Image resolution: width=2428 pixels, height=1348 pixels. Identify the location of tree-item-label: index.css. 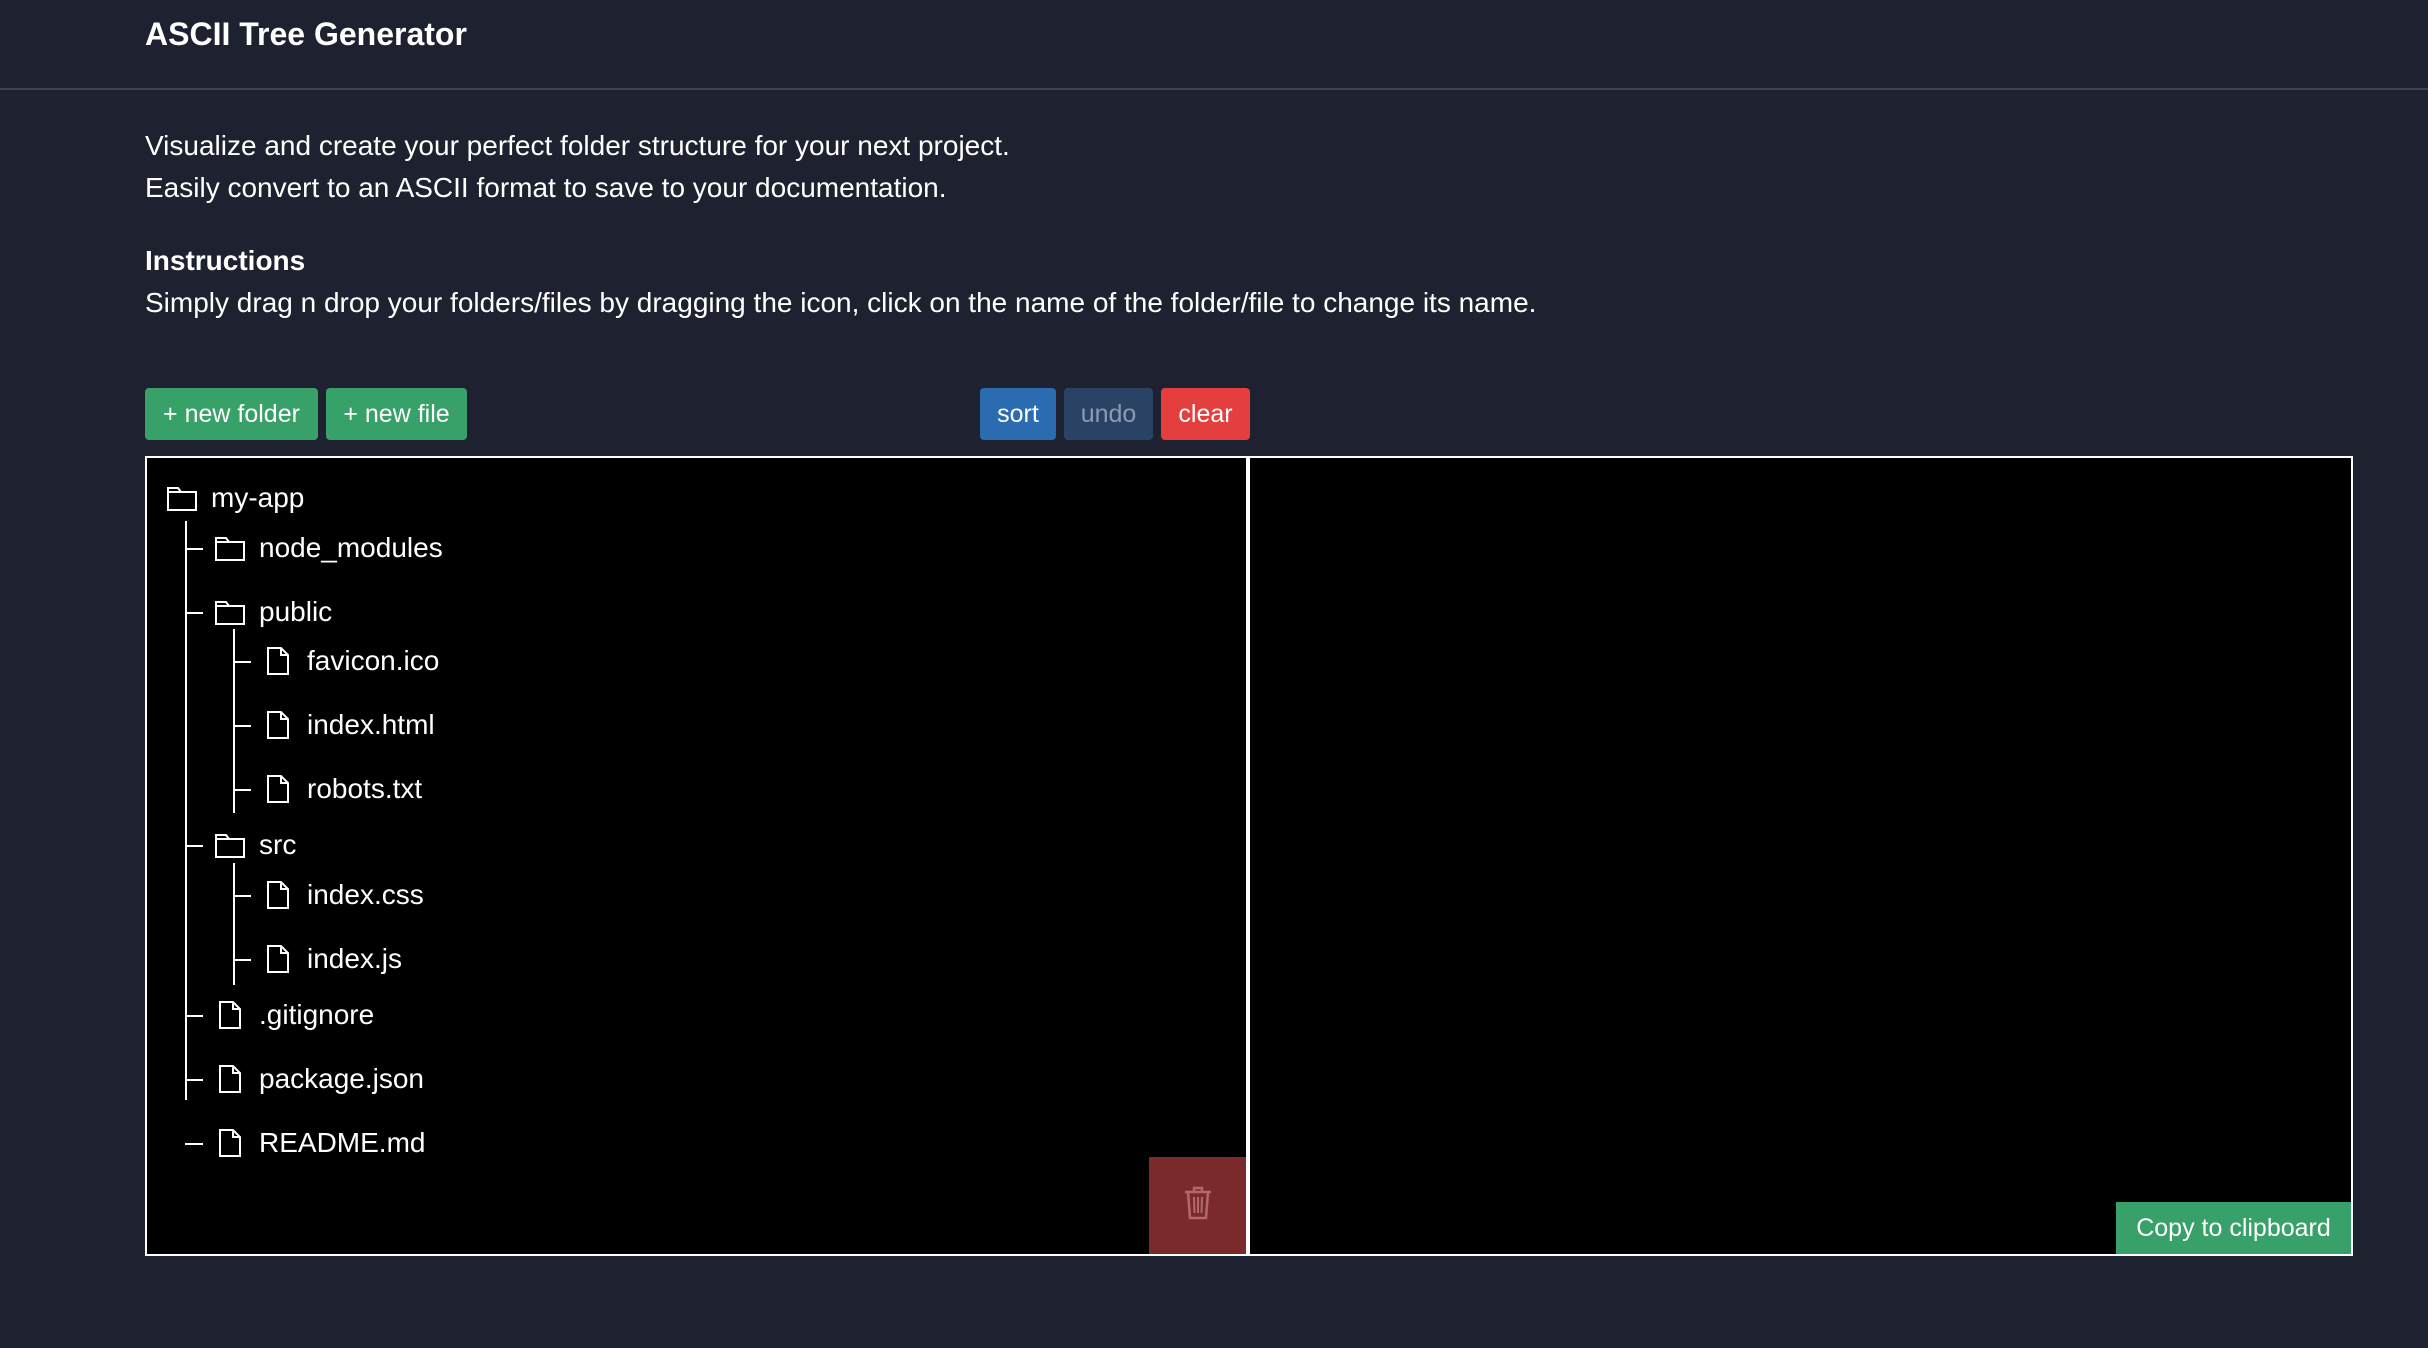
(365, 895).